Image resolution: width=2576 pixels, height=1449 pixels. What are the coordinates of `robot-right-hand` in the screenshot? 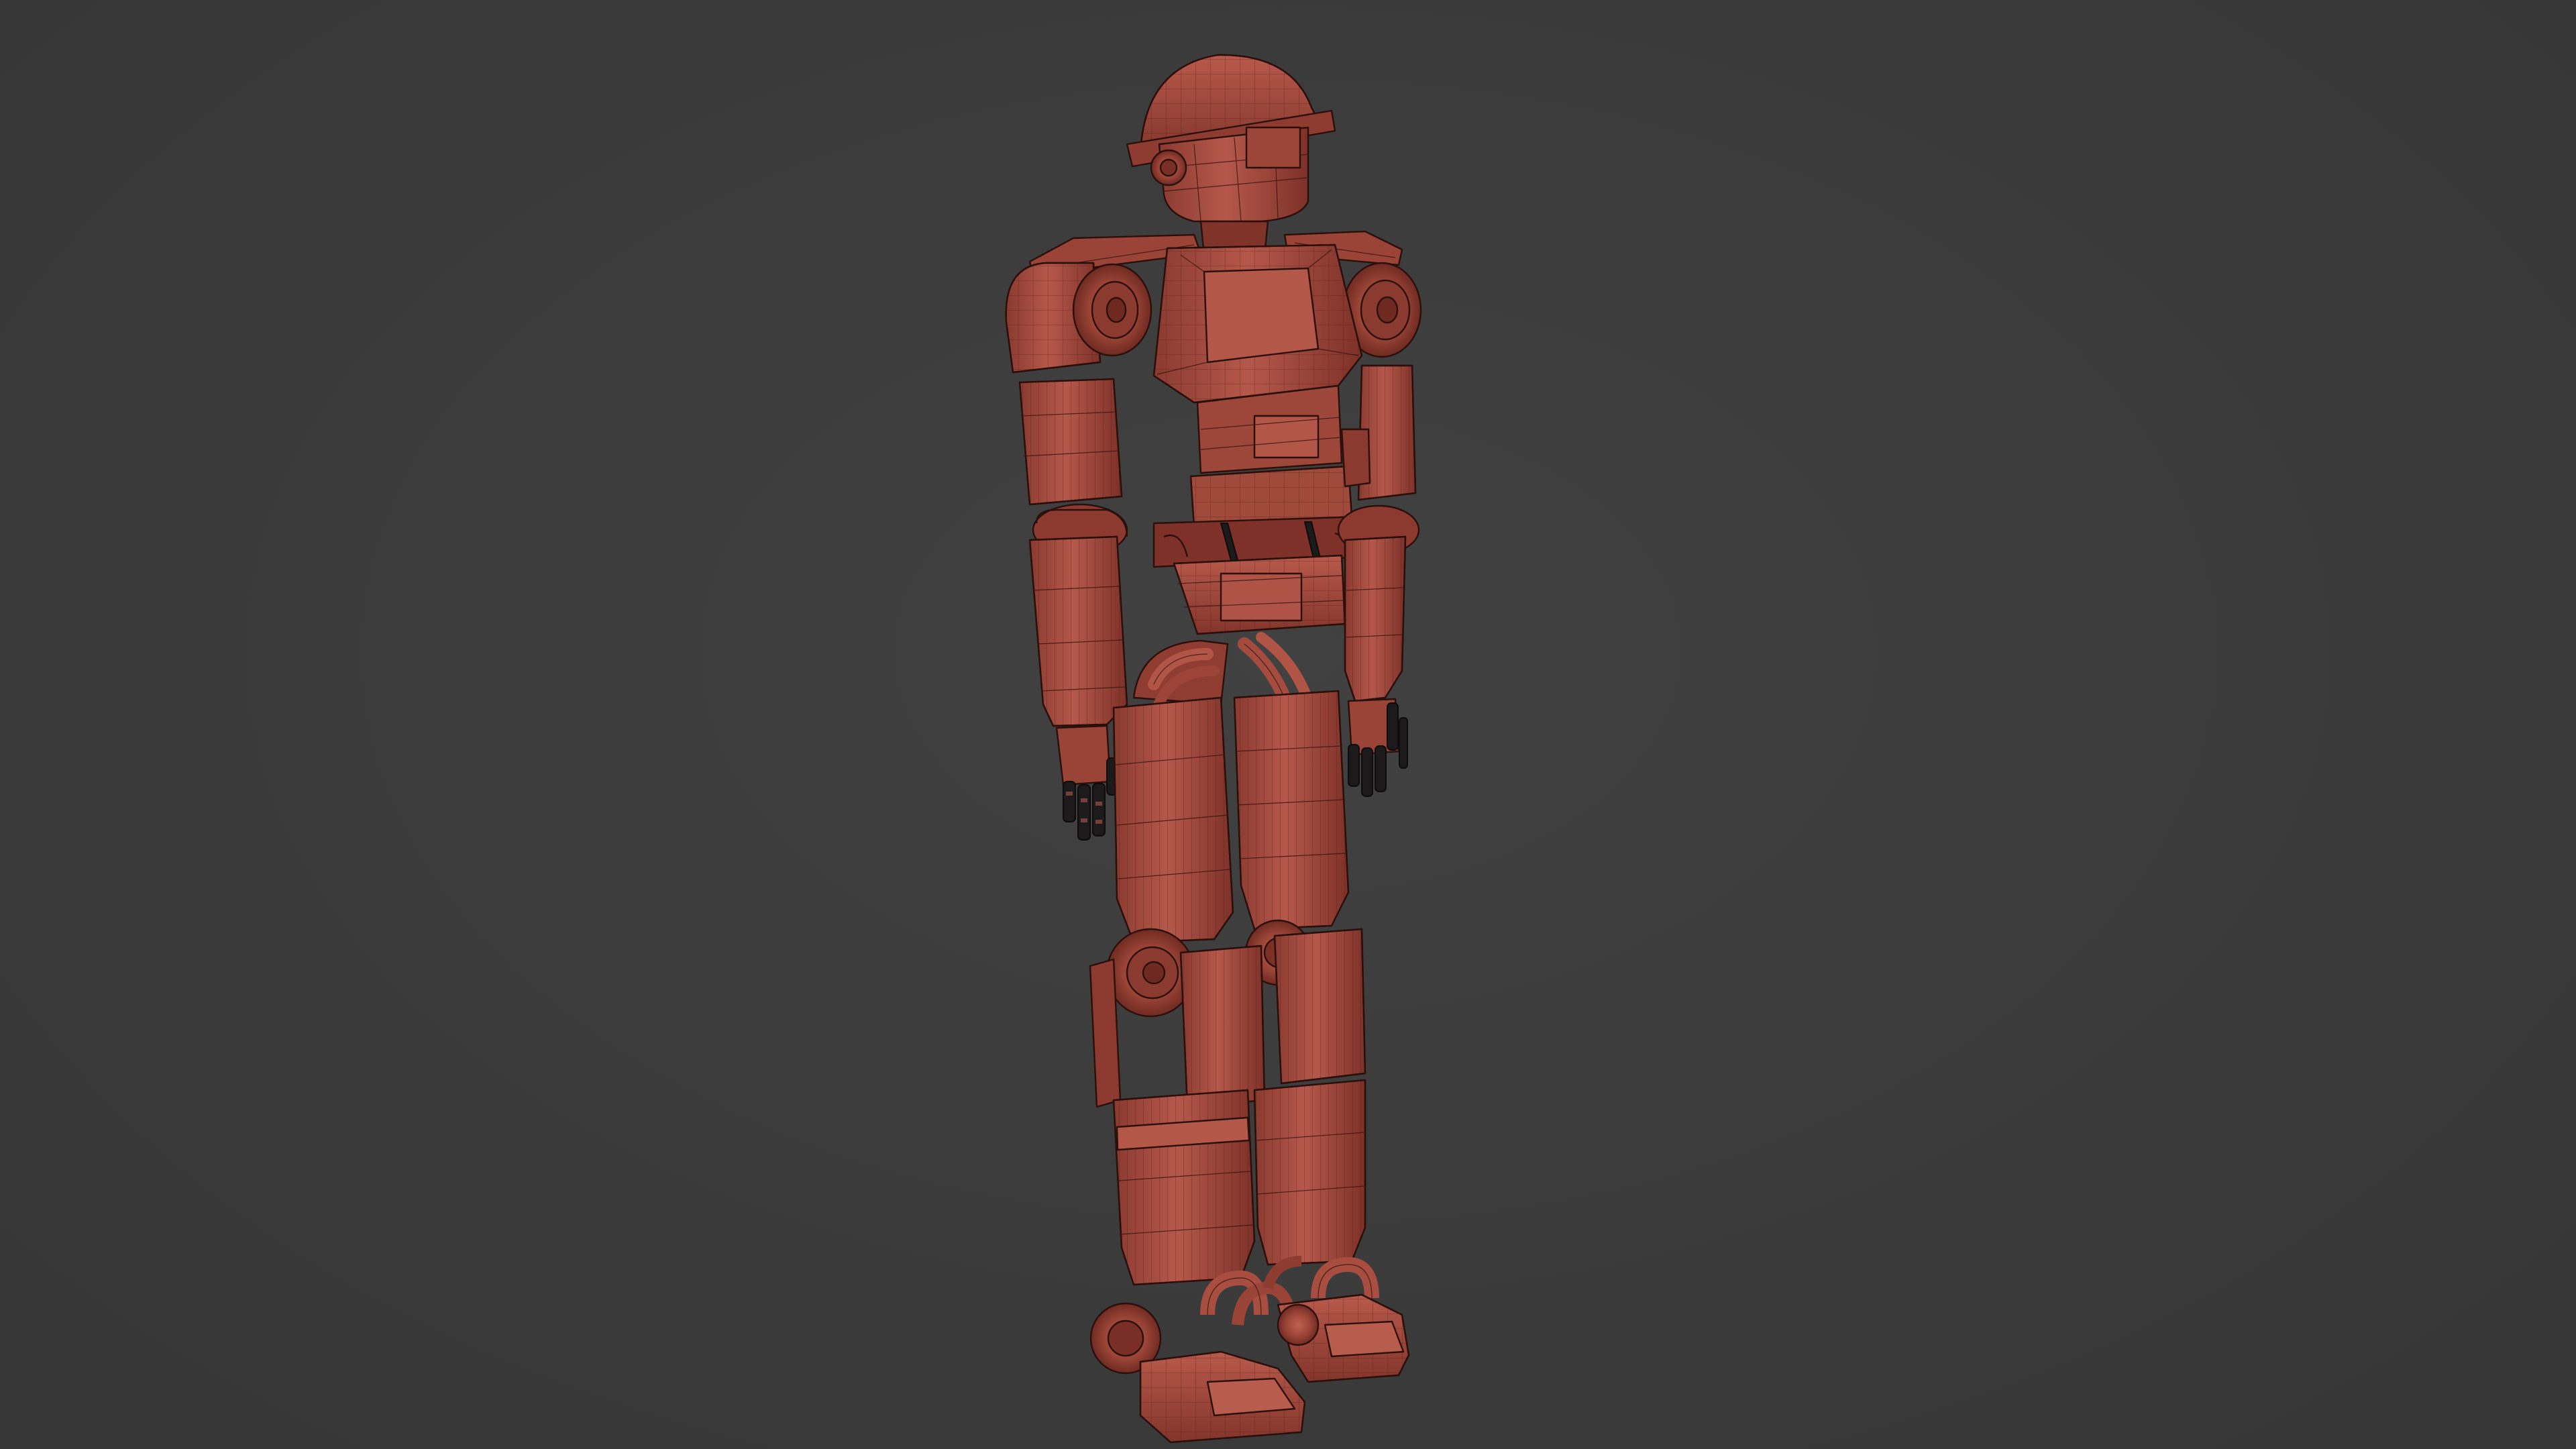 It's located at (1377, 747).